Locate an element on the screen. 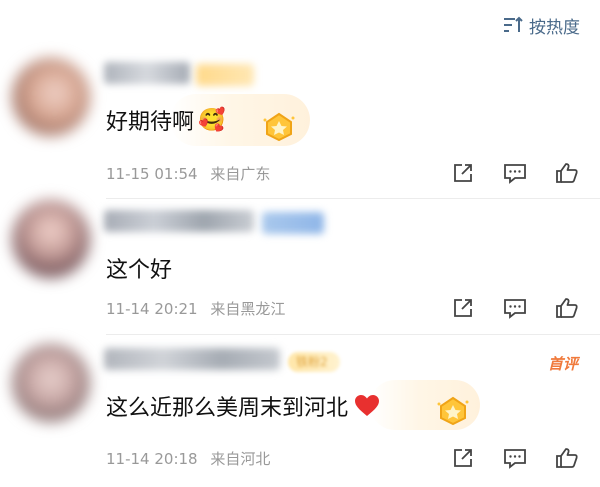  comment-time: 11-15 01:54 is located at coordinates (152, 174).